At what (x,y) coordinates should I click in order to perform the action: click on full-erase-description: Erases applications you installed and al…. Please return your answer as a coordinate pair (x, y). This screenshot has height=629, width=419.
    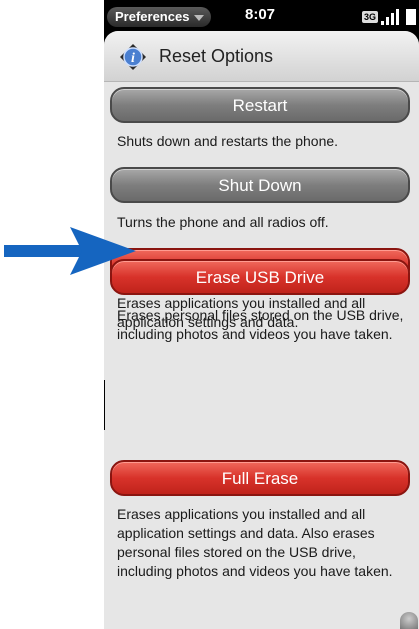
    Looking at the image, I should click on (255, 542).